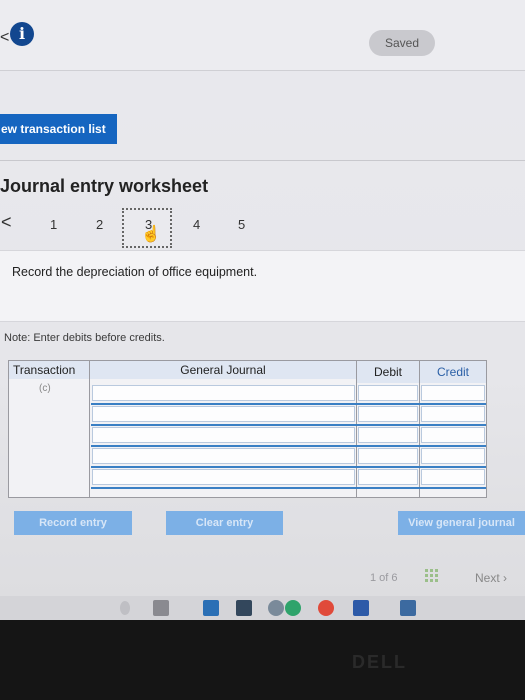 The height and width of the screenshot is (700, 525). What do you see at coordinates (196, 224) in the screenshot?
I see `step-4: 4` at bounding box center [196, 224].